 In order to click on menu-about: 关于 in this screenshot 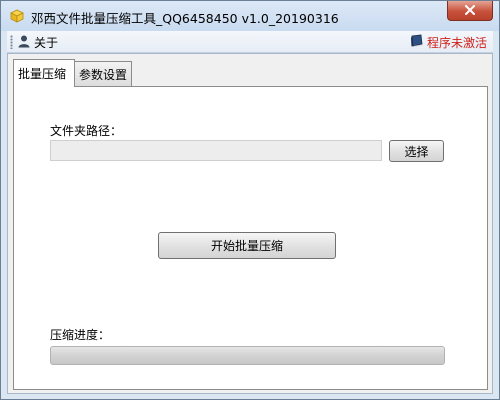, I will do `click(37, 42)`.